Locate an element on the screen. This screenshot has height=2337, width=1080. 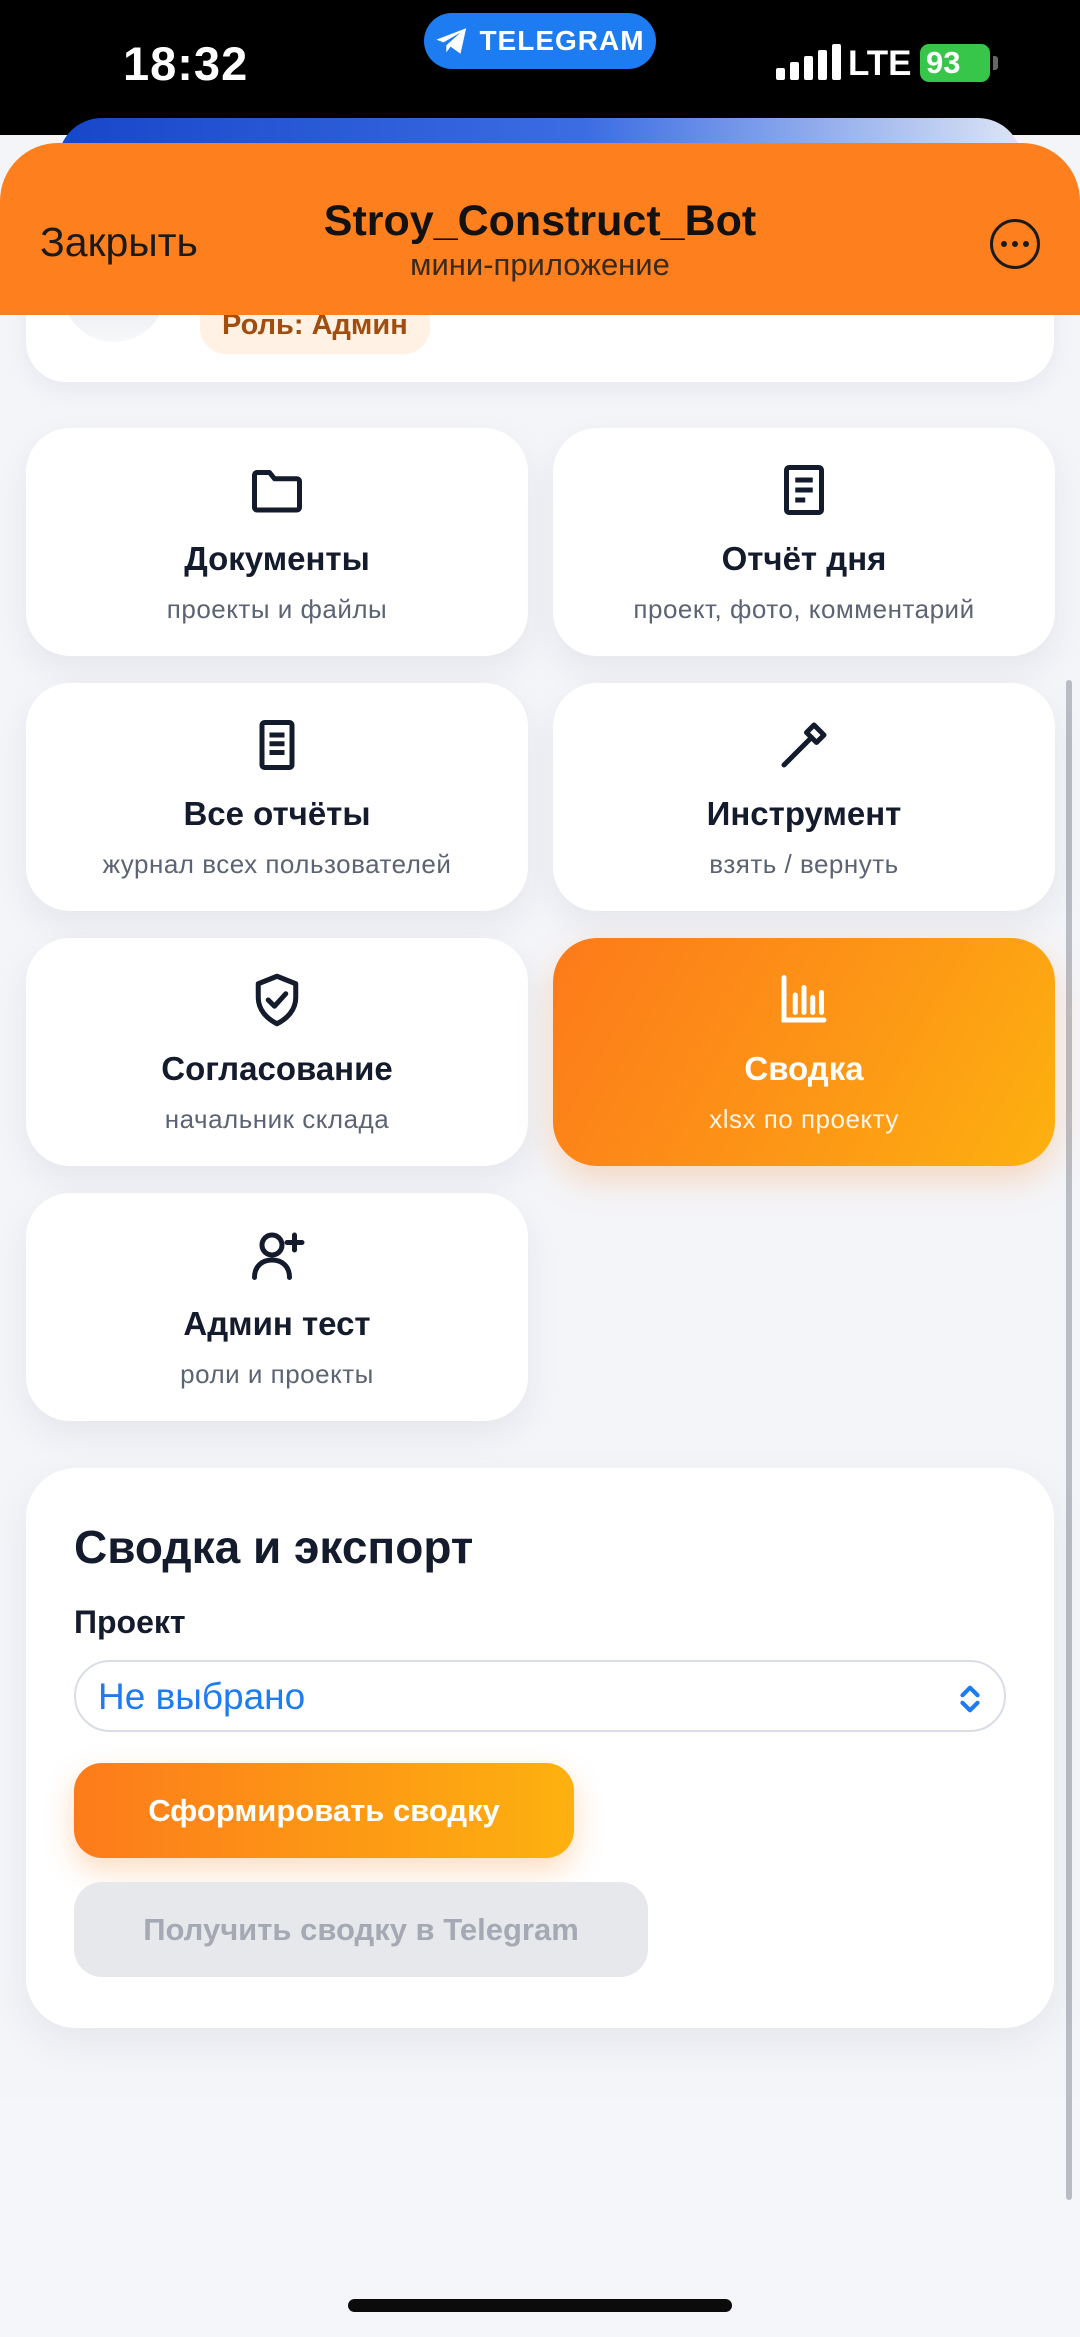
tile-subtitle: роли и проекты is located at coordinates (277, 1374).